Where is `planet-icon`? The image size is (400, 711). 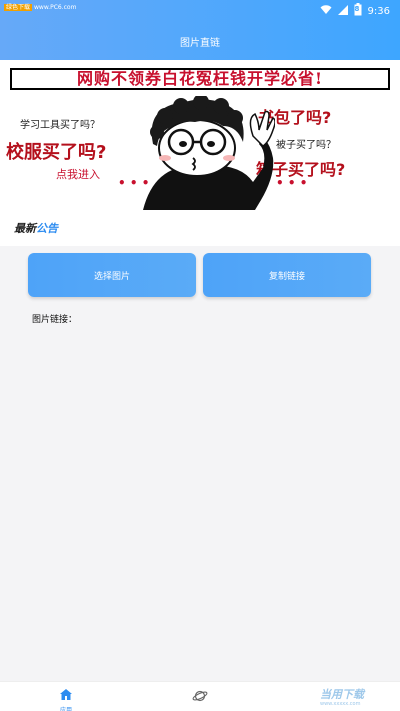
planet-icon is located at coordinates (200, 697).